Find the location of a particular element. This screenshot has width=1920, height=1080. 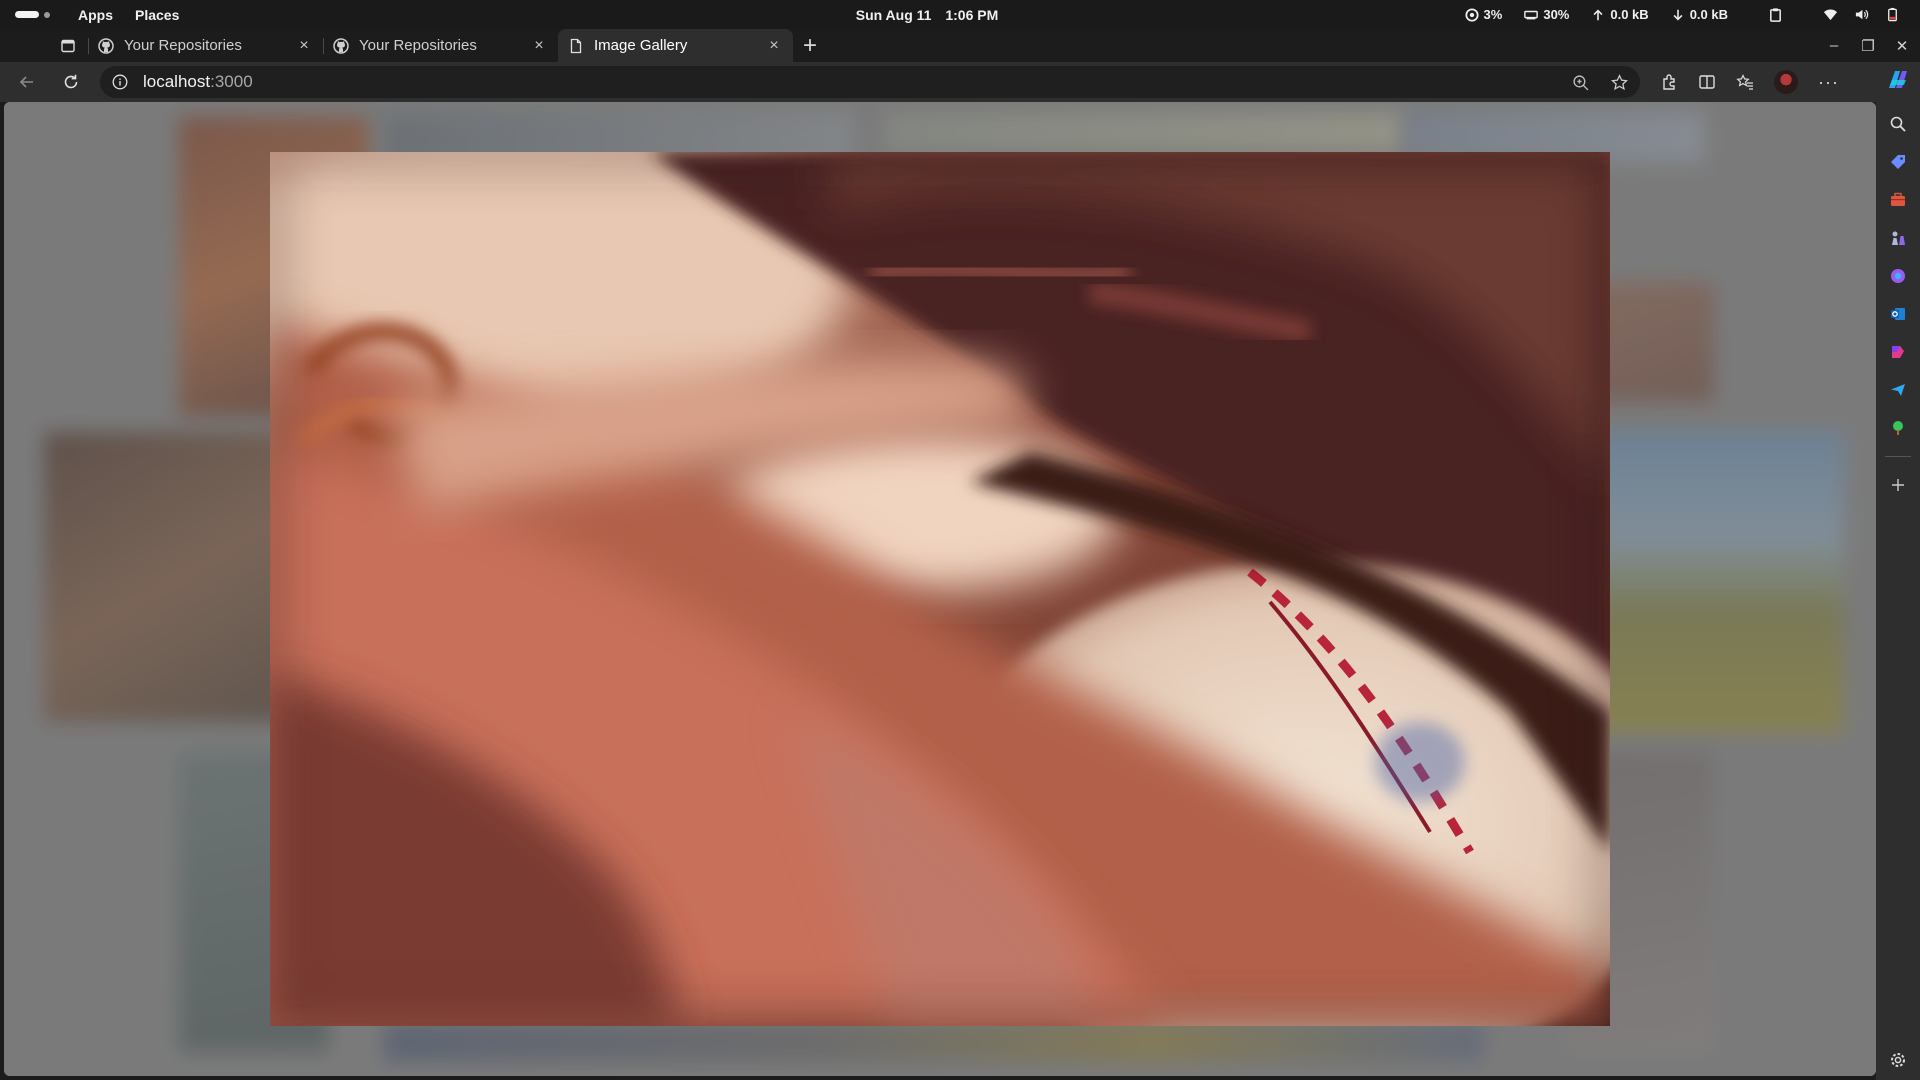

cpu-indicator: 3% is located at coordinates (1483, 14).